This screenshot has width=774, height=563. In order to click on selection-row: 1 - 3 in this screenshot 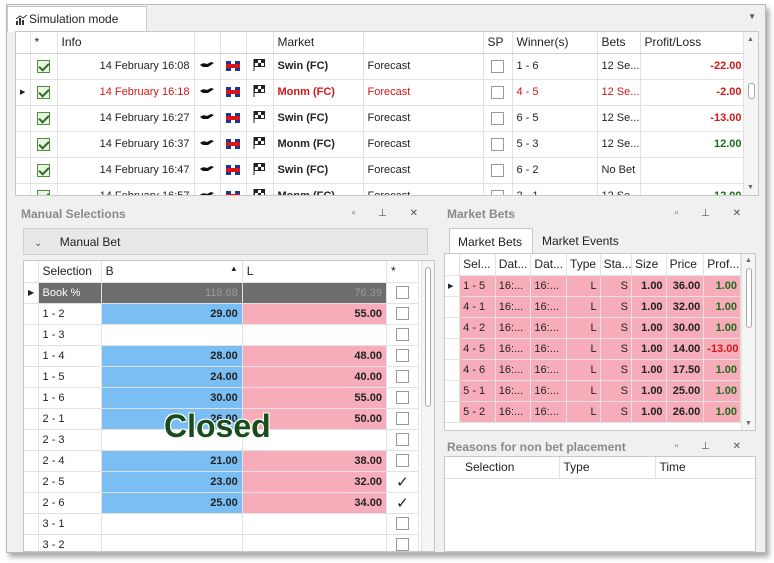, I will do `click(222, 335)`.